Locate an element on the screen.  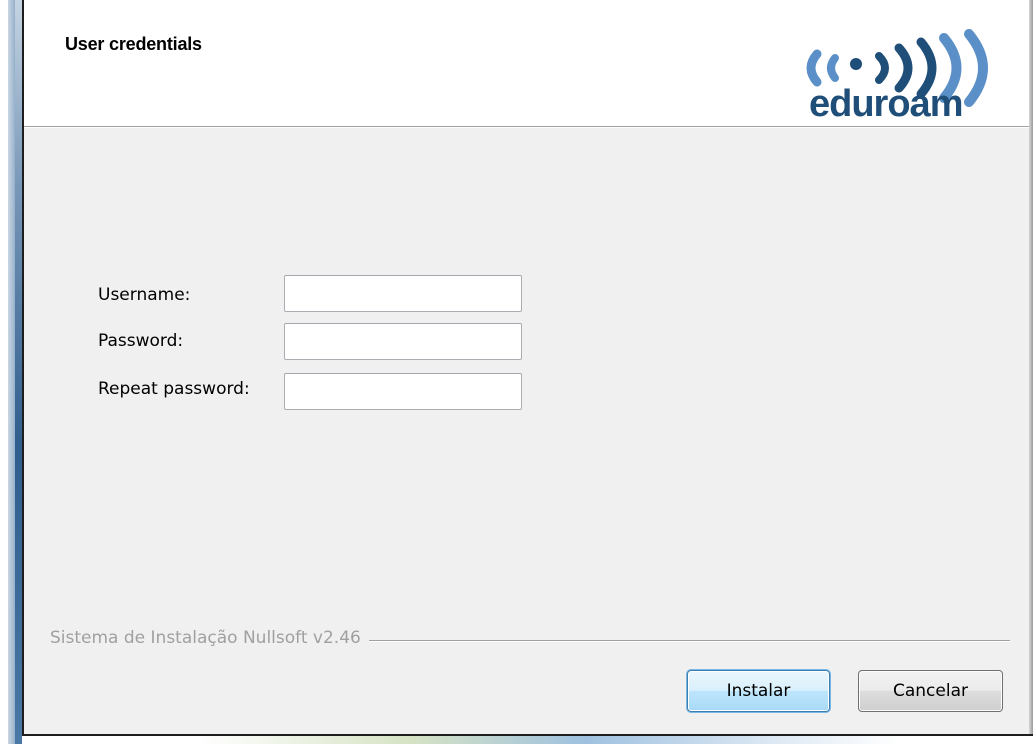
password-label: Password: is located at coordinates (141, 341).